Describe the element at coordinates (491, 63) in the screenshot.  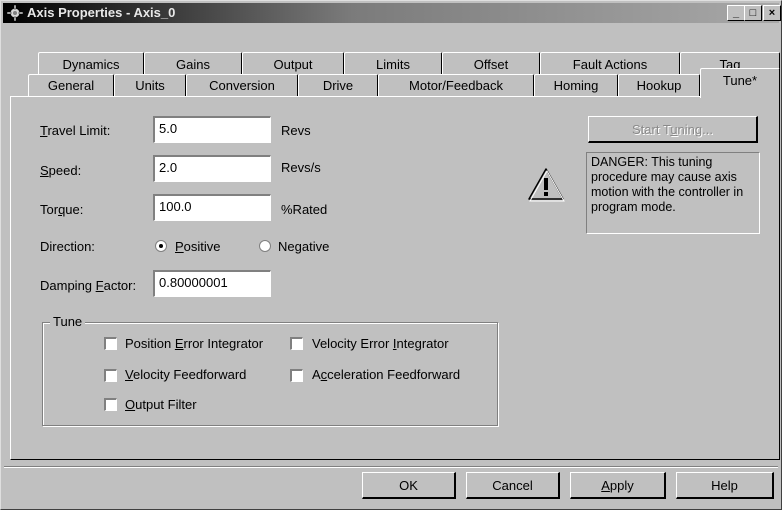
I see `tab-offset: Offset` at that location.